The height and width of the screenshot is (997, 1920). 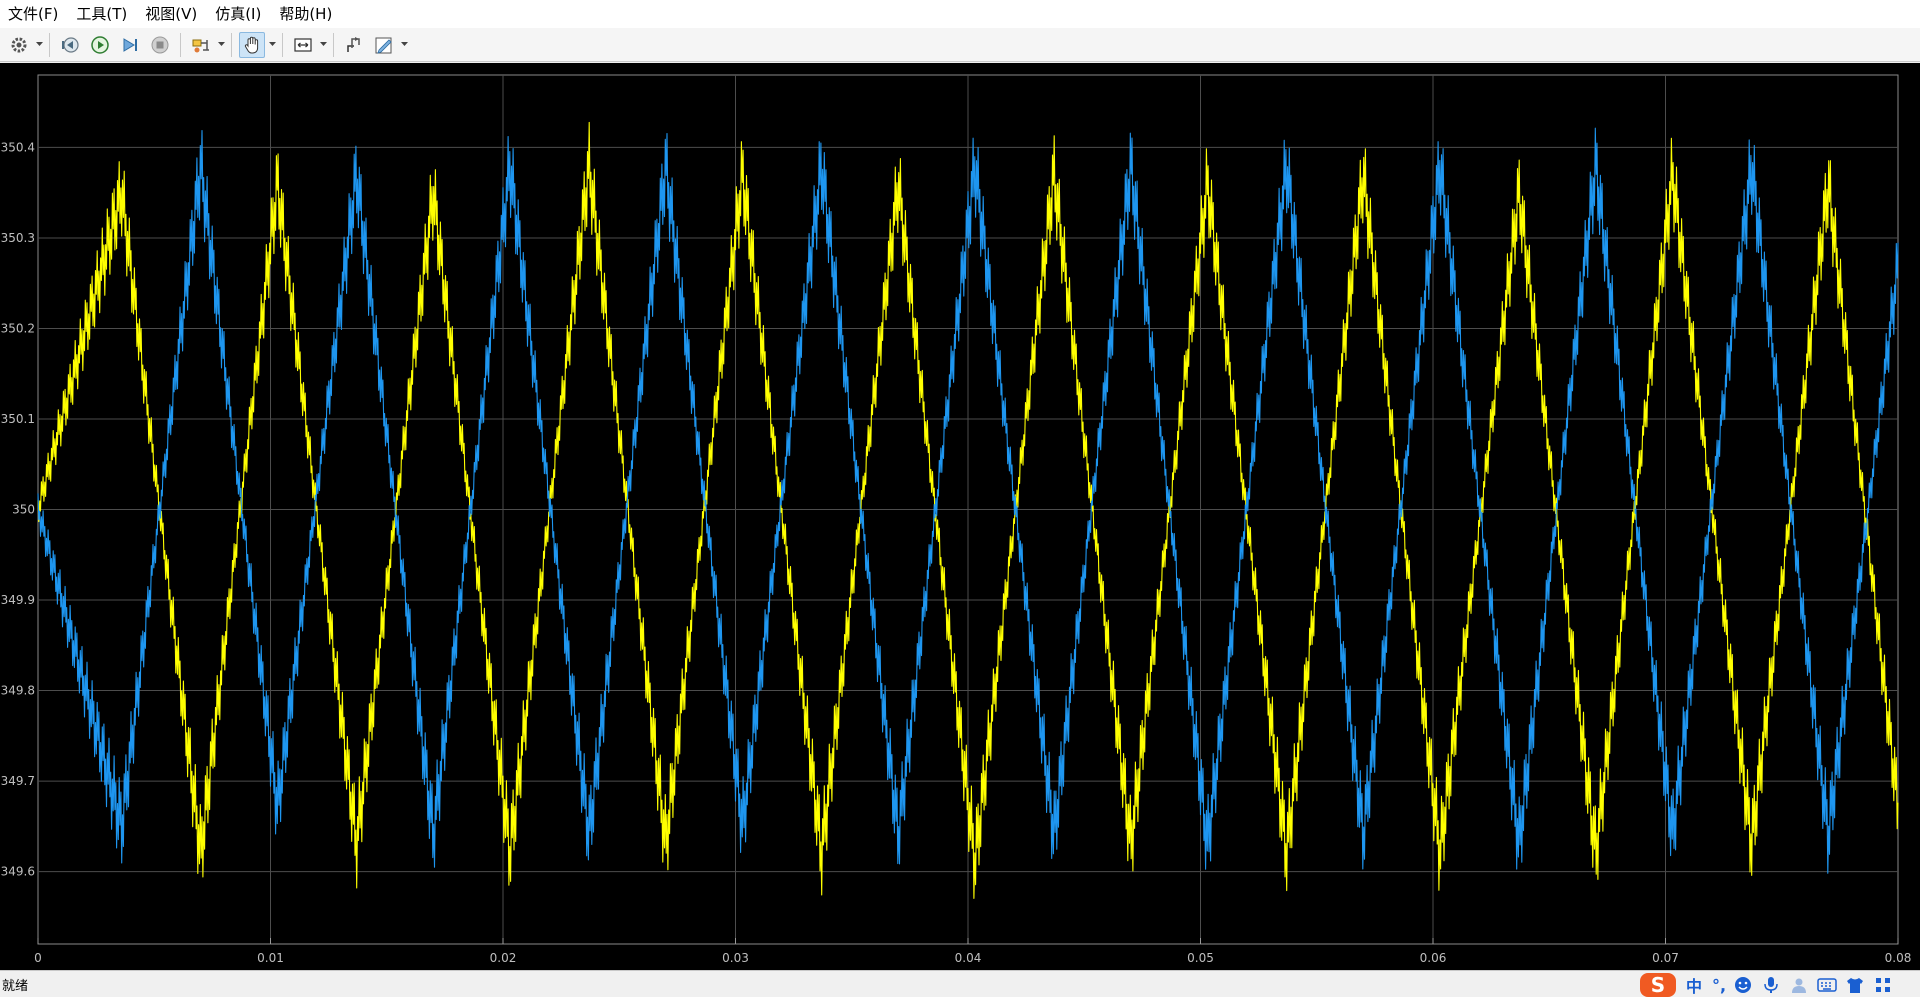 I want to click on signal-select-button, so click(x=201, y=45).